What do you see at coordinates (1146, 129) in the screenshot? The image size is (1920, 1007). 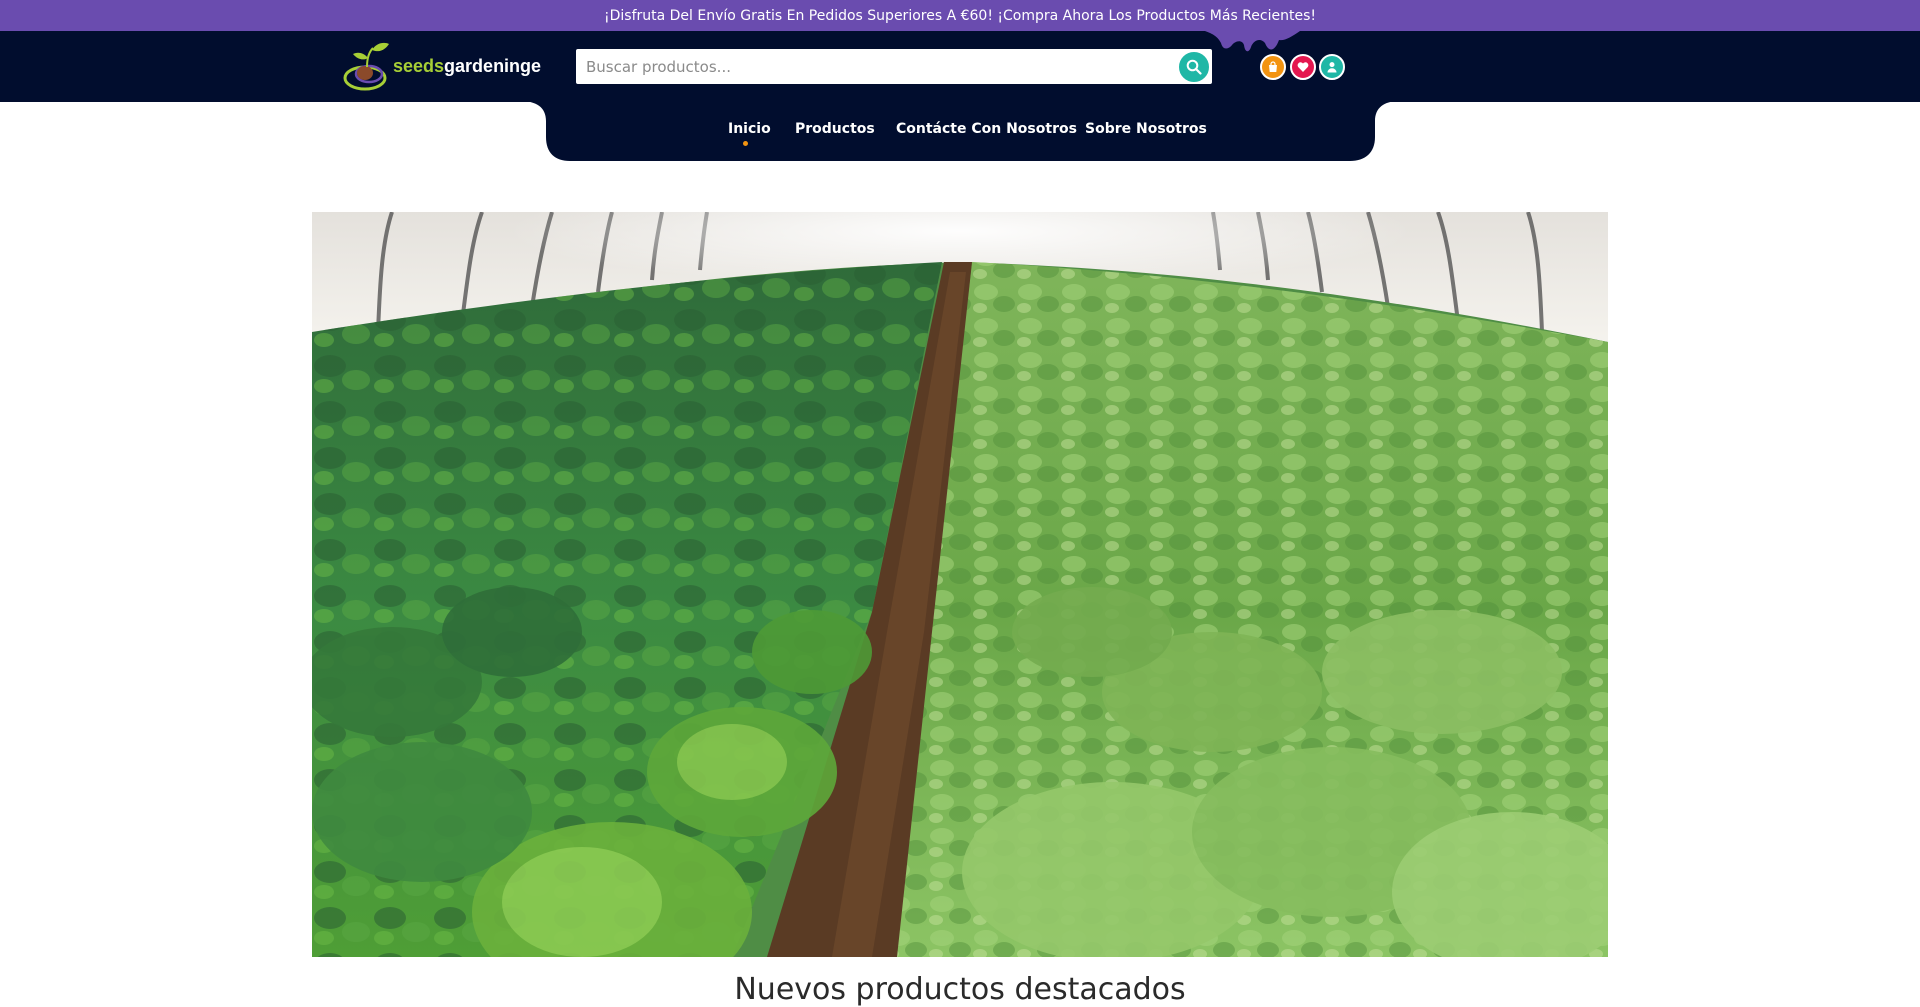 I see `nav-item-sobre-nosotros: Sobre Nosotros` at bounding box center [1146, 129].